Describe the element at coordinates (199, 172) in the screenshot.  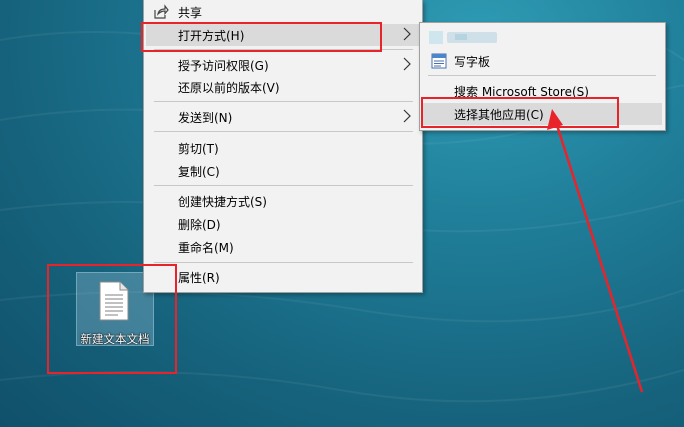
I see `menu-item-label: 复制(C)` at that location.